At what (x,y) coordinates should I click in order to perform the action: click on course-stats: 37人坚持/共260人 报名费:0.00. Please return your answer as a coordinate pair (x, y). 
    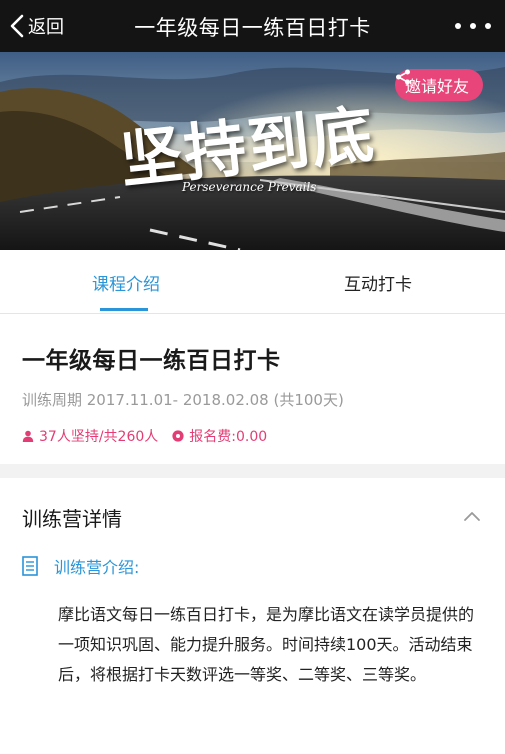
    Looking at the image, I should click on (144, 436).